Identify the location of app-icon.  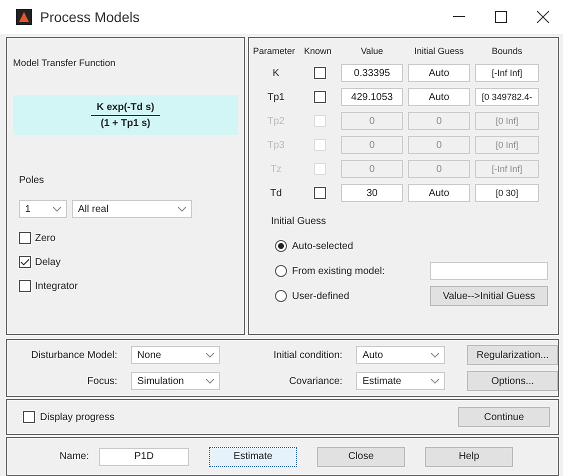
(24, 17).